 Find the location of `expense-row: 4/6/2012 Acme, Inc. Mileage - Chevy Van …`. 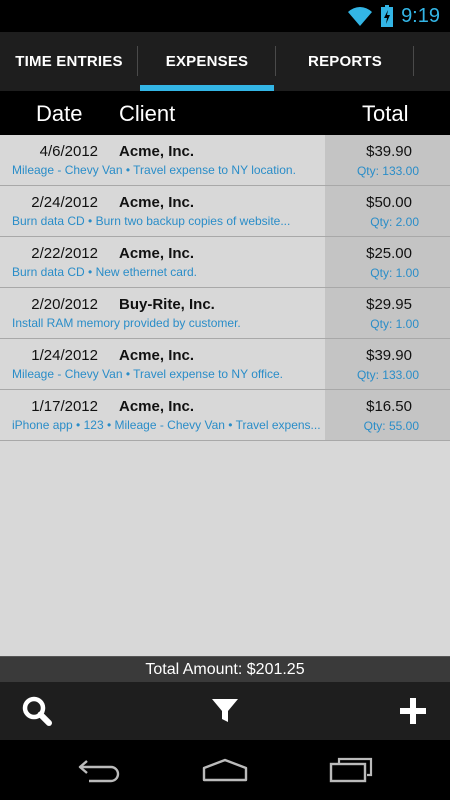

expense-row: 4/6/2012 Acme, Inc. Mileage - Chevy Van … is located at coordinates (225, 160).